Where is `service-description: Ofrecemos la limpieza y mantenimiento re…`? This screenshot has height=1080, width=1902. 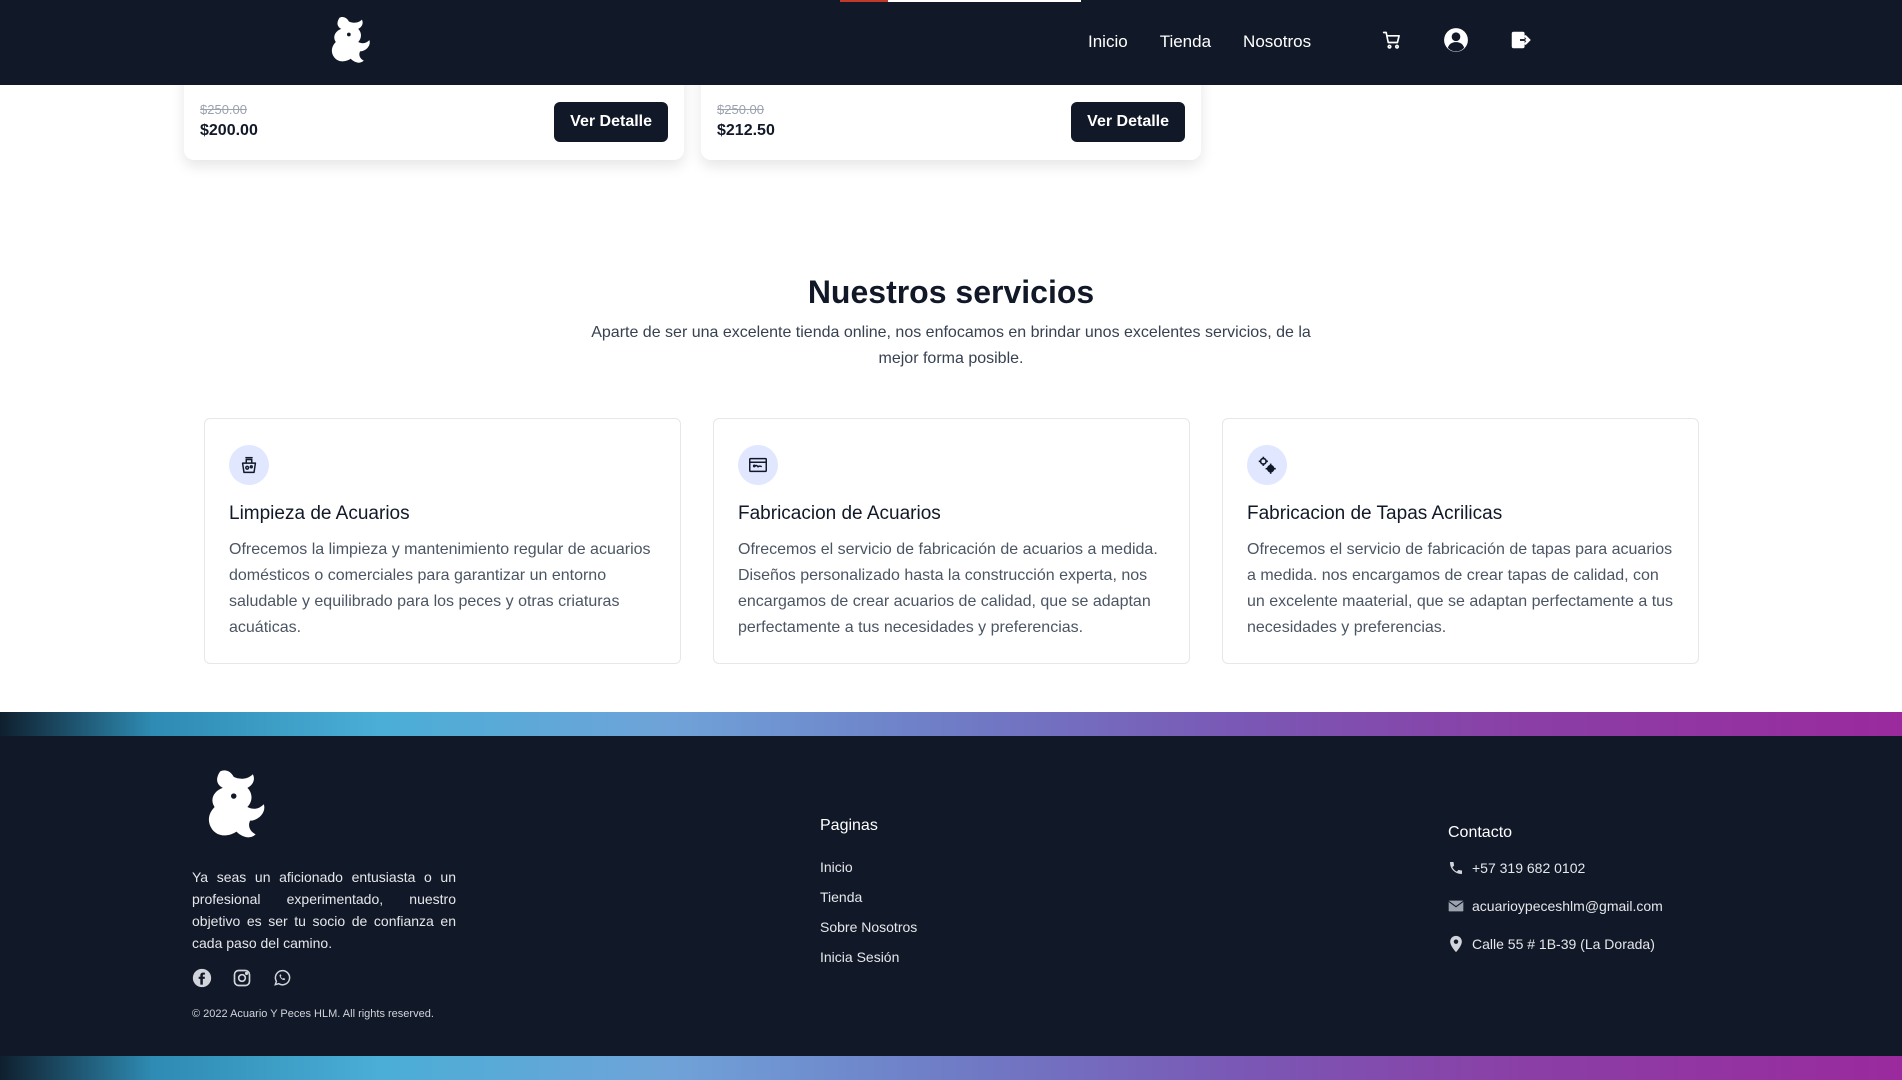 service-description: Ofrecemos la limpieza y mantenimiento re… is located at coordinates (440, 588).